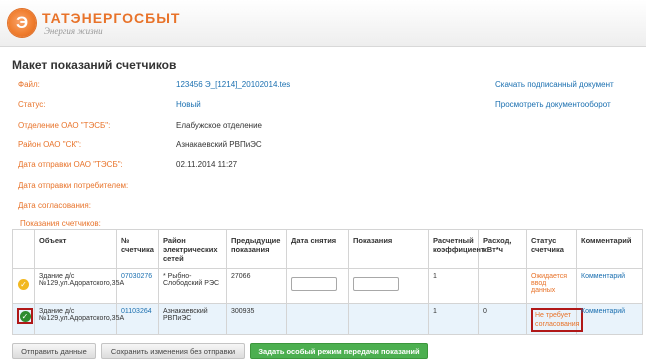 This screenshot has width=646, height=363. What do you see at coordinates (192, 286) in the screenshot?
I see `cell-district: * Рыбно-Слободский РЭС` at bounding box center [192, 286].